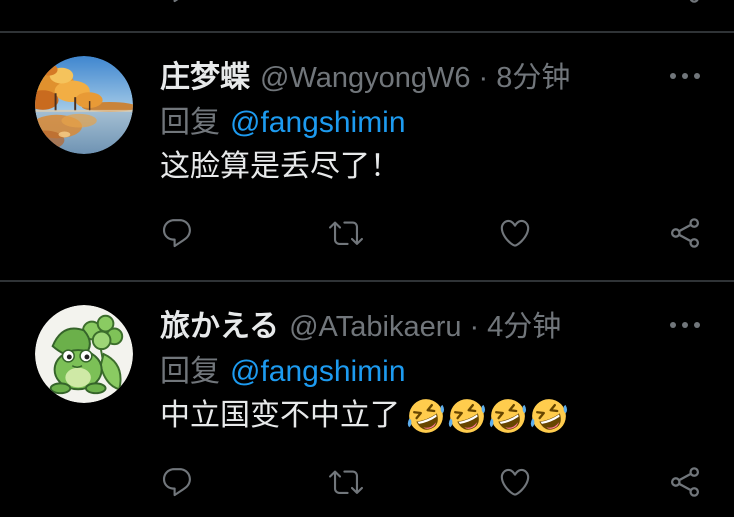 Image resolution: width=734 pixels, height=517 pixels. Describe the element at coordinates (219, 327) in the screenshot. I see `display-name: 旅かえる` at that location.